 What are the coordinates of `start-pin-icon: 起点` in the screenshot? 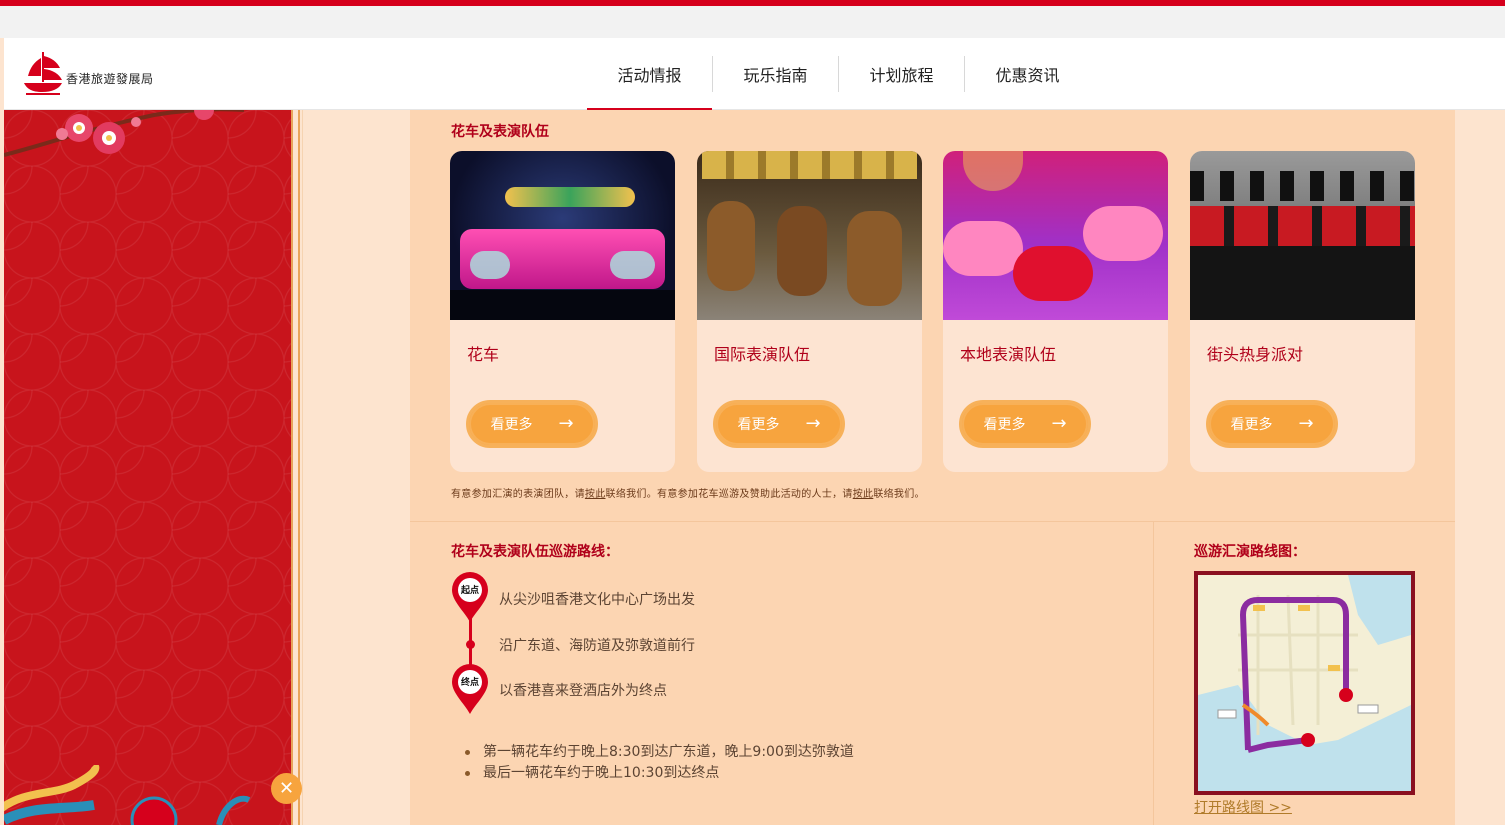 It's located at (470, 597).